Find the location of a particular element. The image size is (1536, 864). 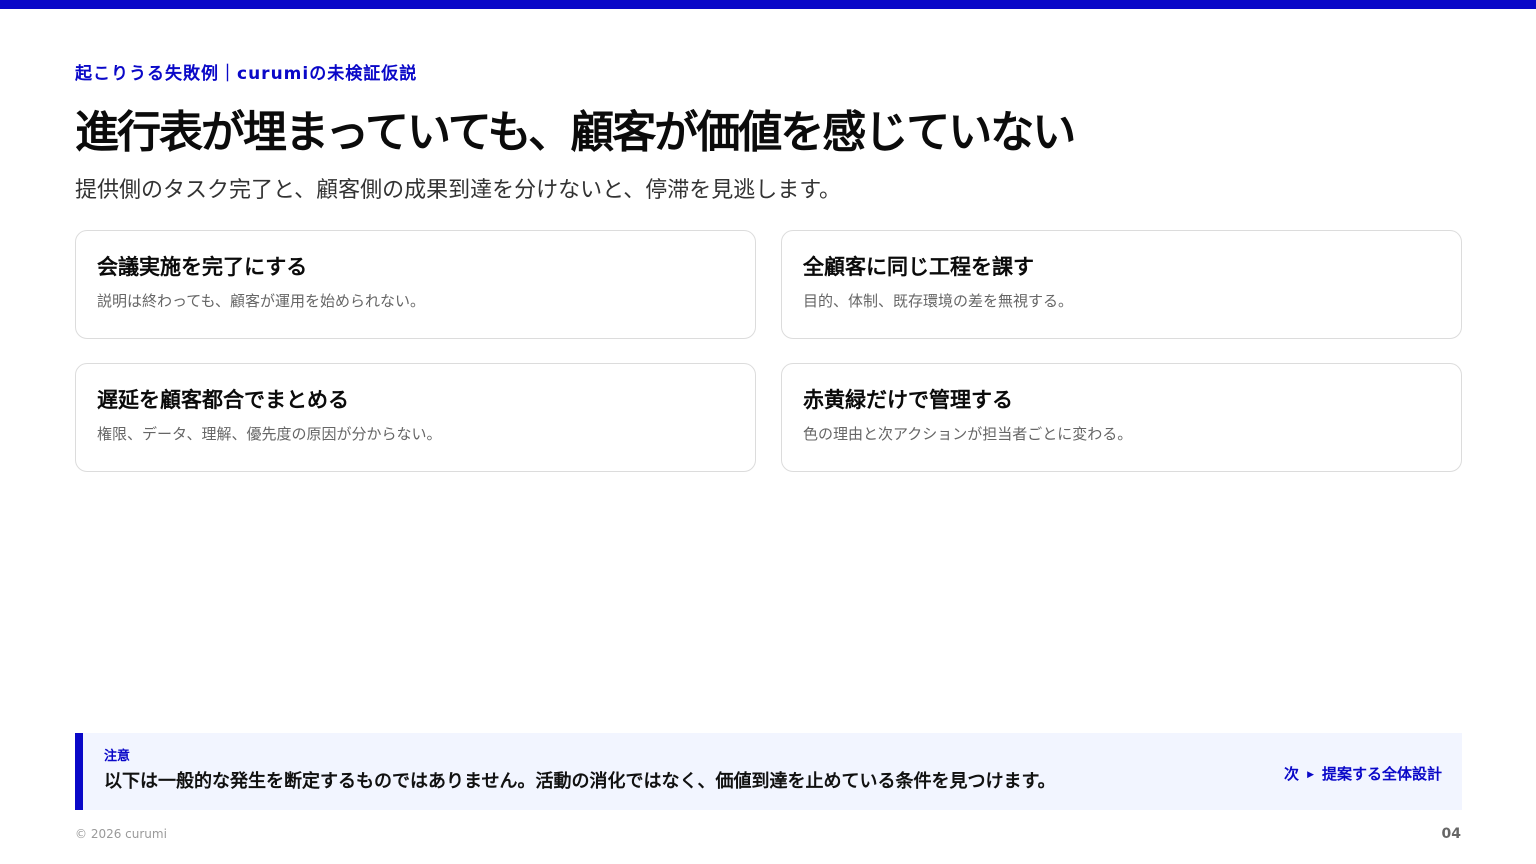

notice-label: 注意 is located at coordinates (117, 756).